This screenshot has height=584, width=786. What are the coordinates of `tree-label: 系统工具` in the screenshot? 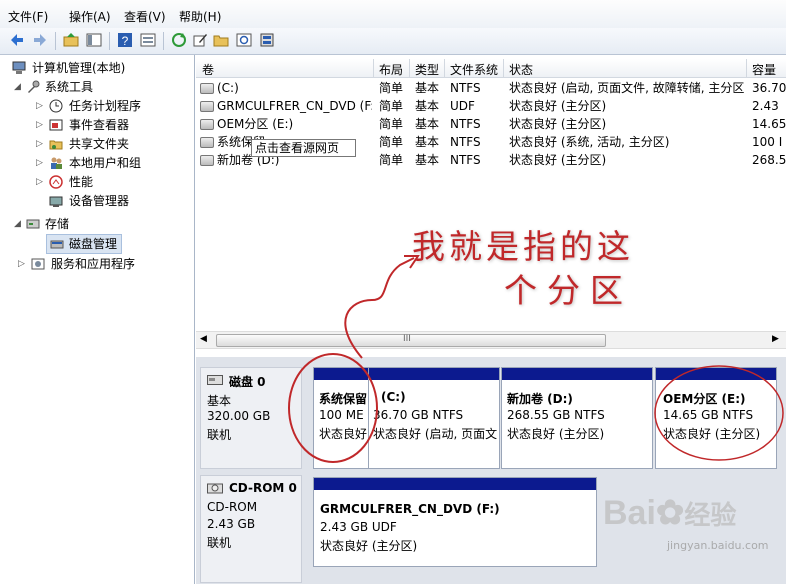 It's located at (69, 87).